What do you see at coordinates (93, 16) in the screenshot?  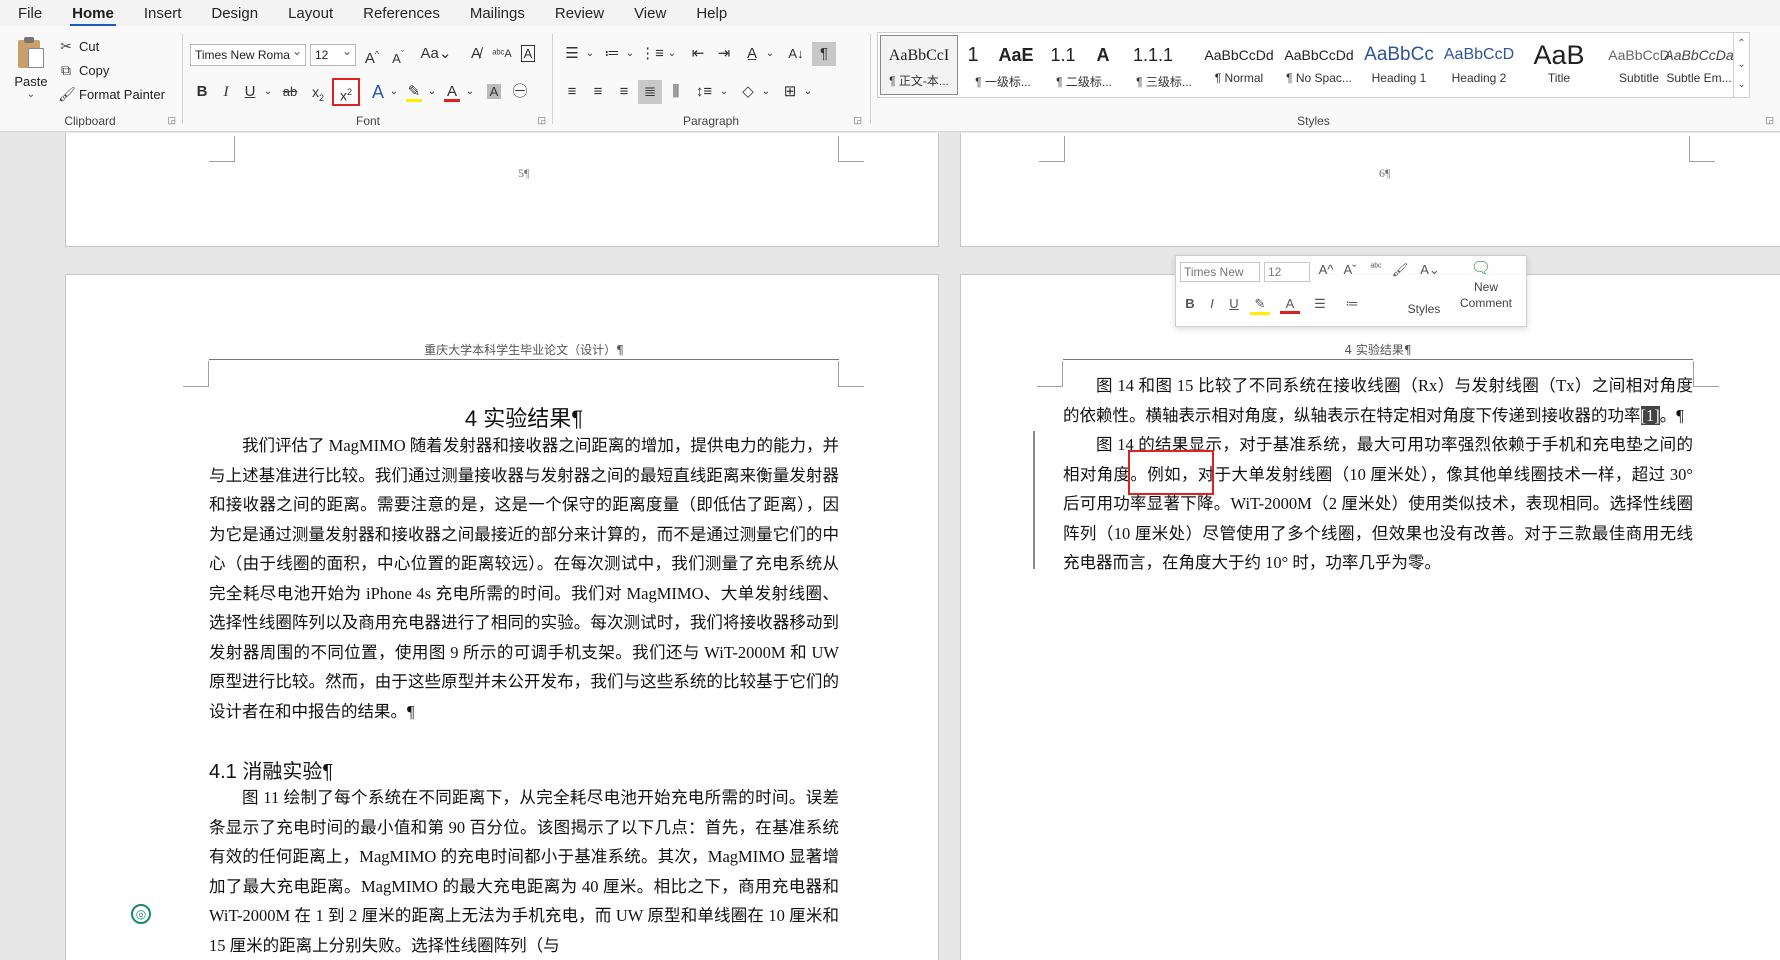 I see `menu-home: Home` at bounding box center [93, 16].